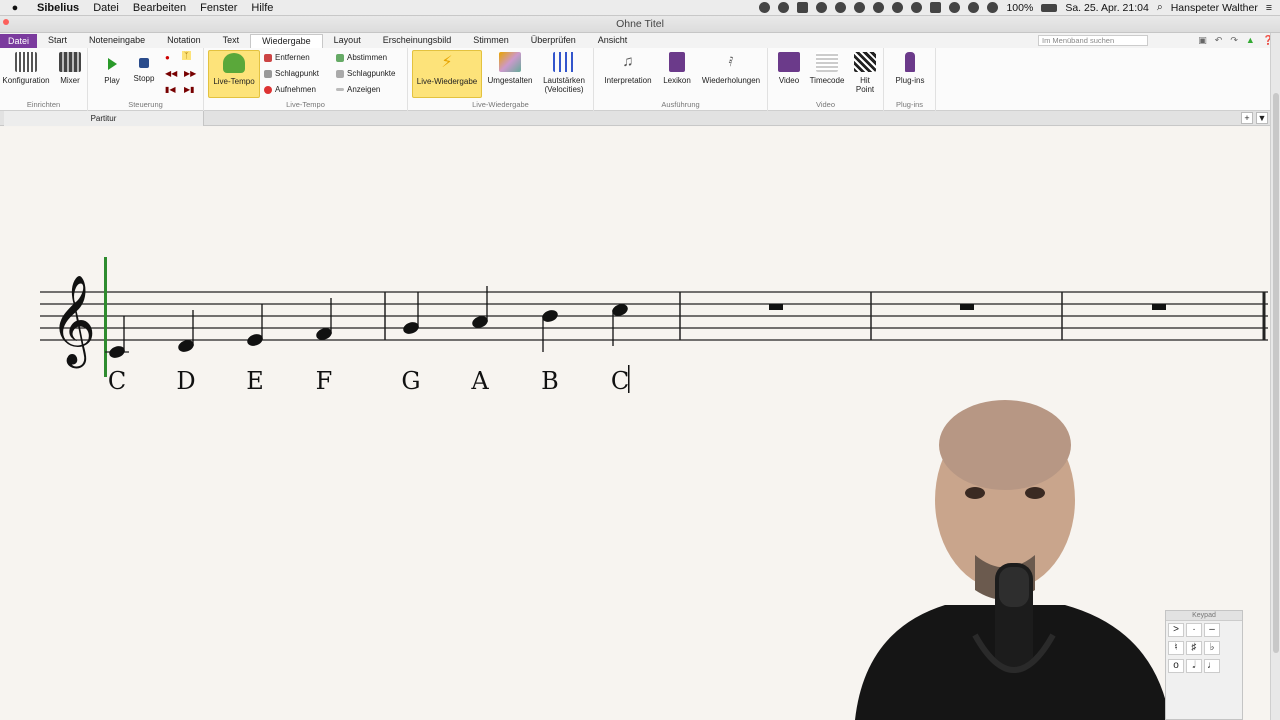 This screenshot has width=1280, height=720. What do you see at coordinates (365, 73) in the screenshot?
I see `schlagpunkte-button: Schlagpunkte` at bounding box center [365, 73].